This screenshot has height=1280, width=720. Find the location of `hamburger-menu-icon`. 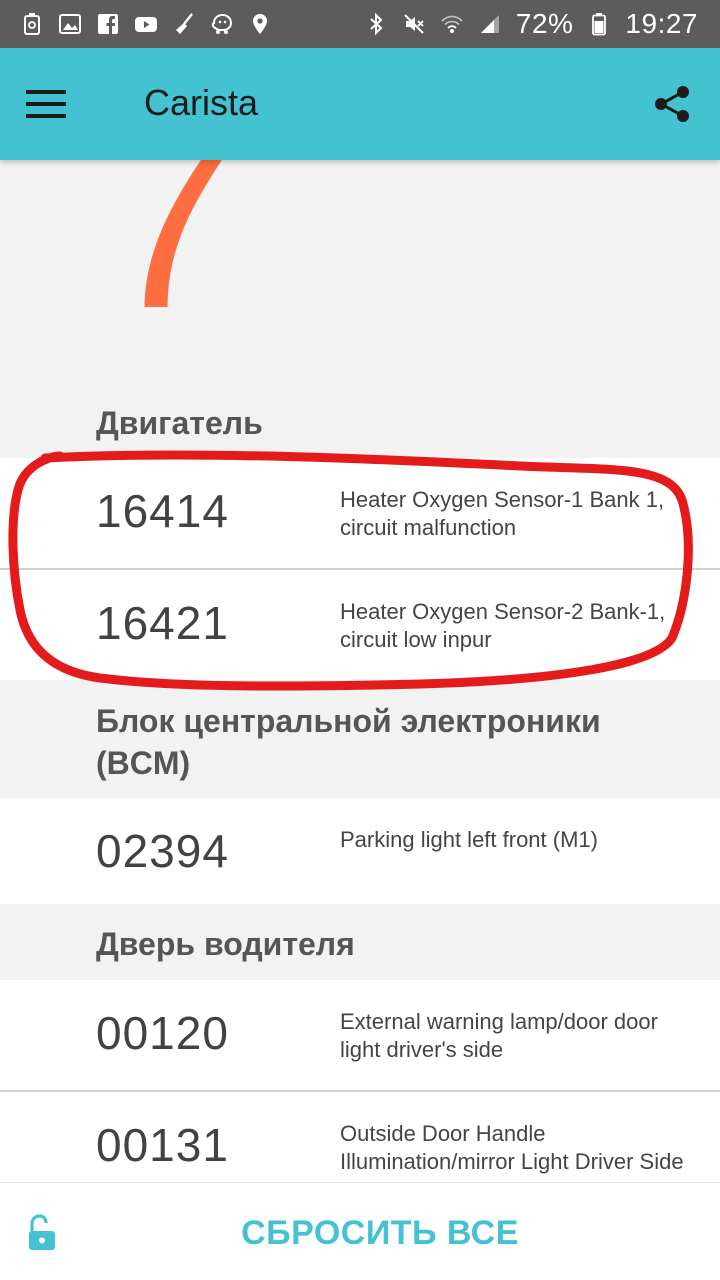

hamburger-menu-icon is located at coordinates (46, 104).